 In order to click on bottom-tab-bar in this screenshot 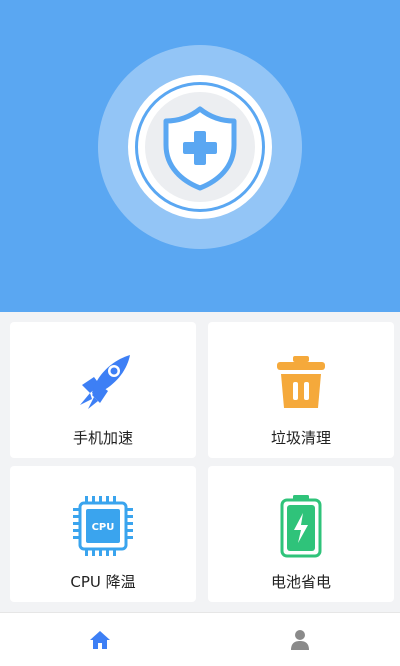, I will do `click(200, 639)`.